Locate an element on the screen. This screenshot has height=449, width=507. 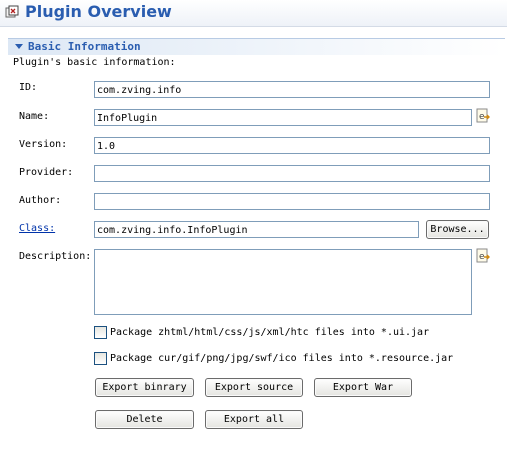
twistie-expanded-icon is located at coordinates (19, 46).